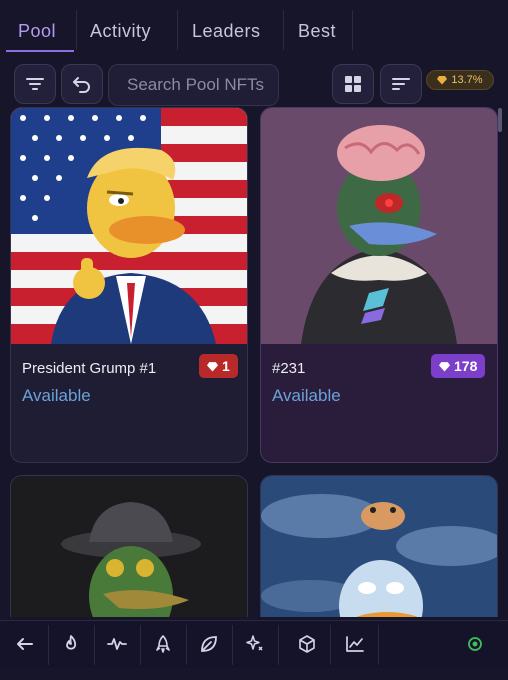  I want to click on flame-icon, so click(71, 642).